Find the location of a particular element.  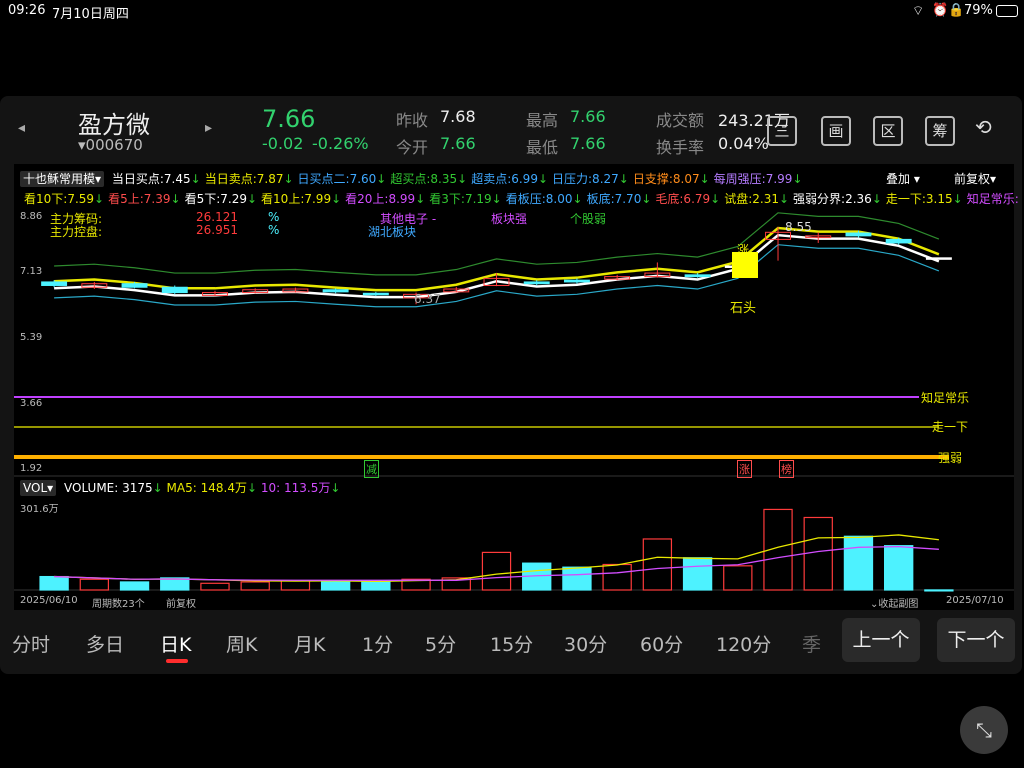

adjust-dropdown: 前复权▾ is located at coordinates (975, 178).